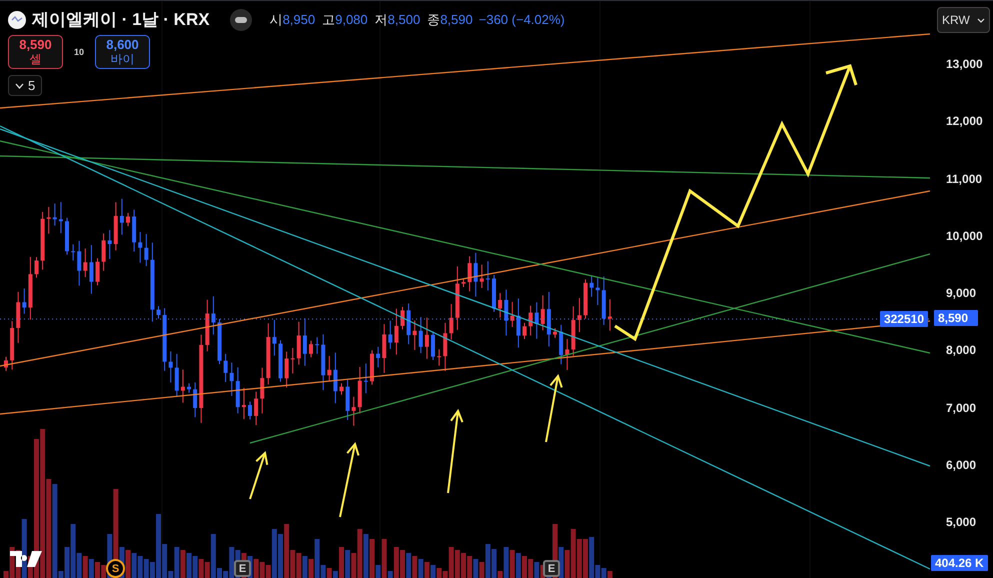 This screenshot has width=993, height=578. Describe the element at coordinates (961, 407) in the screenshot. I see `price-axis-label: 7,000` at that location.